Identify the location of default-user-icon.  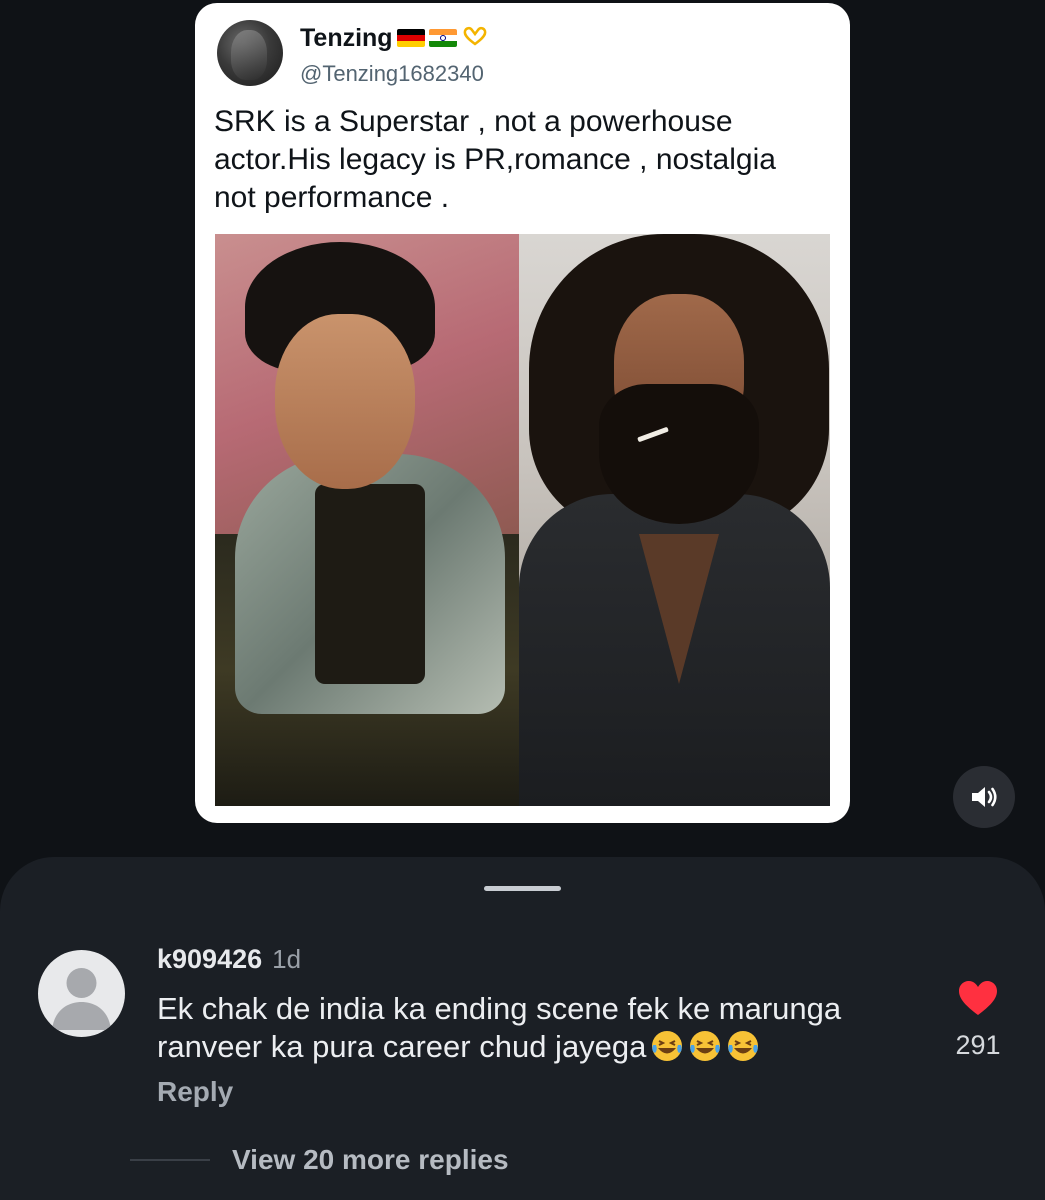
(81, 999).